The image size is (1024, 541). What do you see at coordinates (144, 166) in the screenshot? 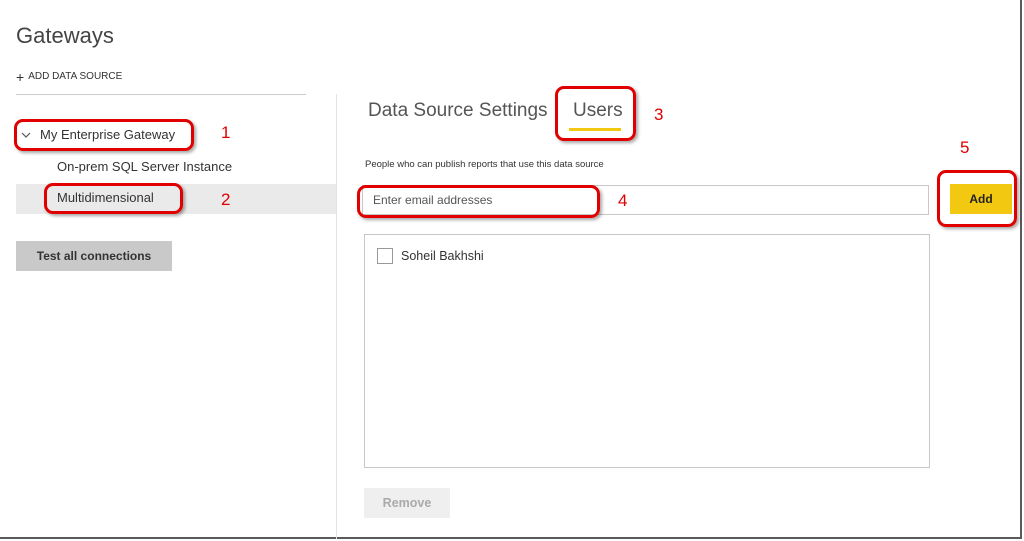
I see `data-source-sql-server: On-prem SQL Server Instance` at bounding box center [144, 166].